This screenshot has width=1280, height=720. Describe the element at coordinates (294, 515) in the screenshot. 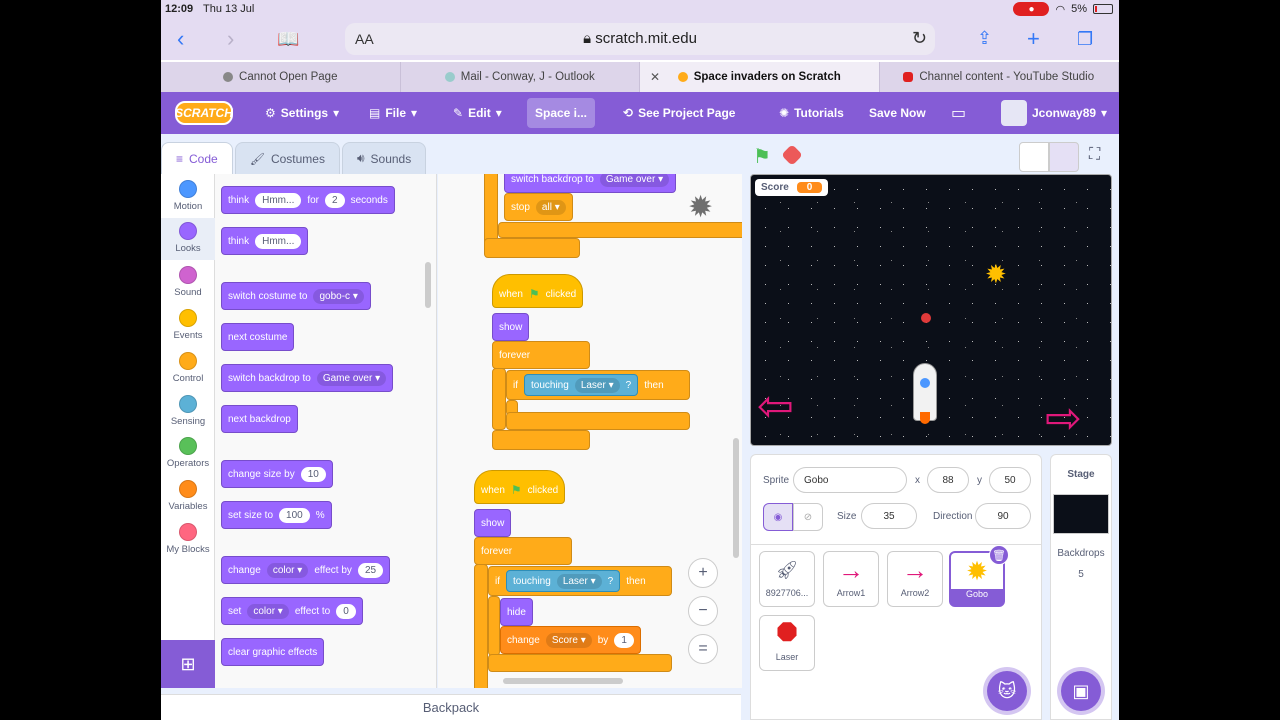

I see `block-input: 100` at that location.